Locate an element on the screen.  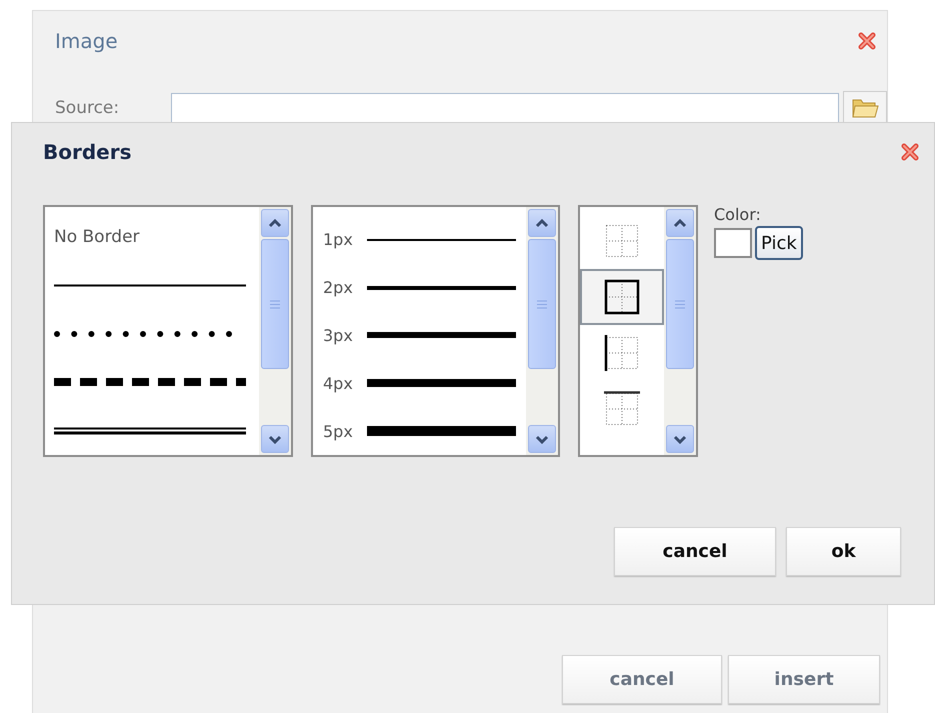
border-position-option is located at coordinates (622, 297).